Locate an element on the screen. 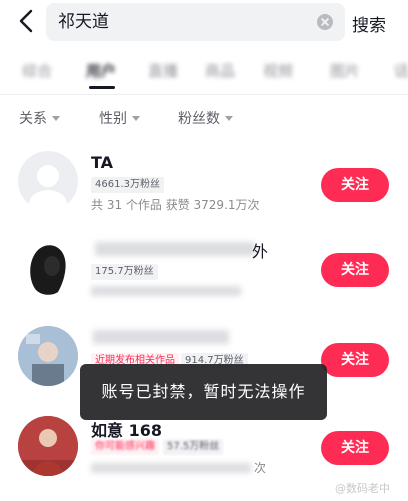 Image resolution: width=408 pixels, height=501 pixels. user-name-tail: 外 is located at coordinates (260, 251).